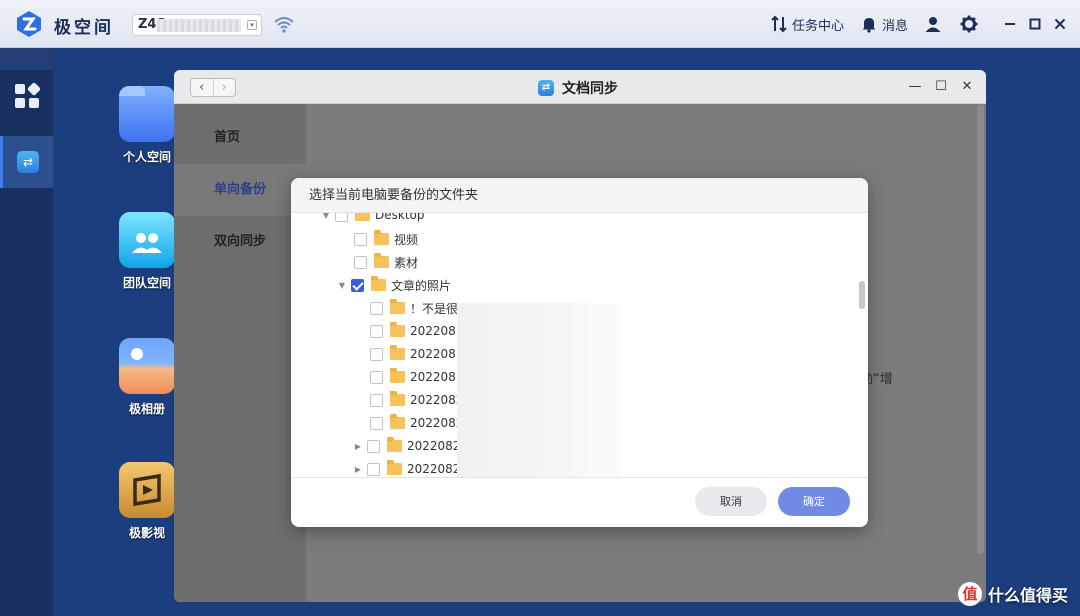  Describe the element at coordinates (418, 308) in the screenshot. I see `tree-row: ！不是很重` at that location.